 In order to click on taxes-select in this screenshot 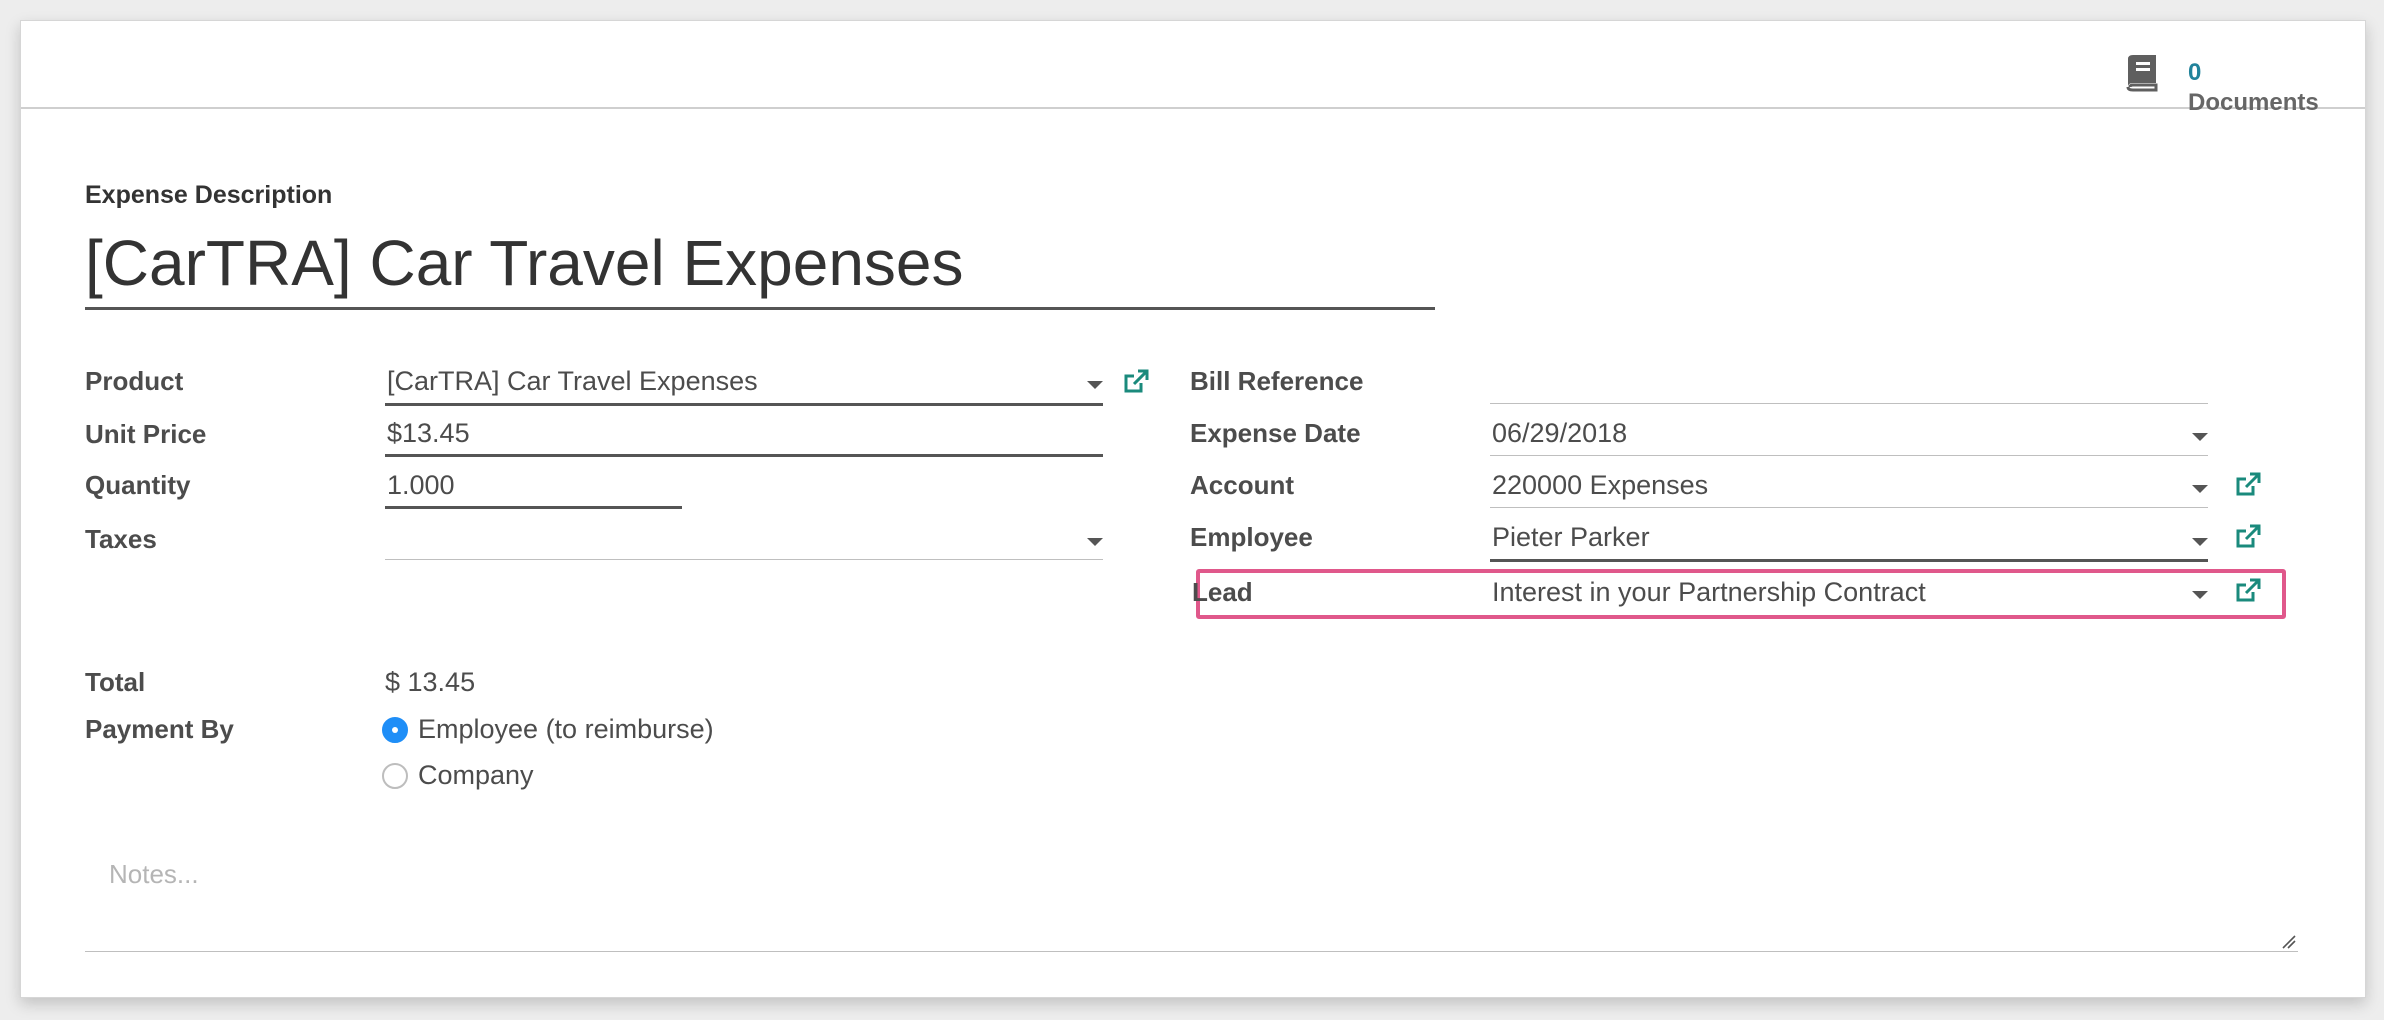, I will do `click(744, 539)`.